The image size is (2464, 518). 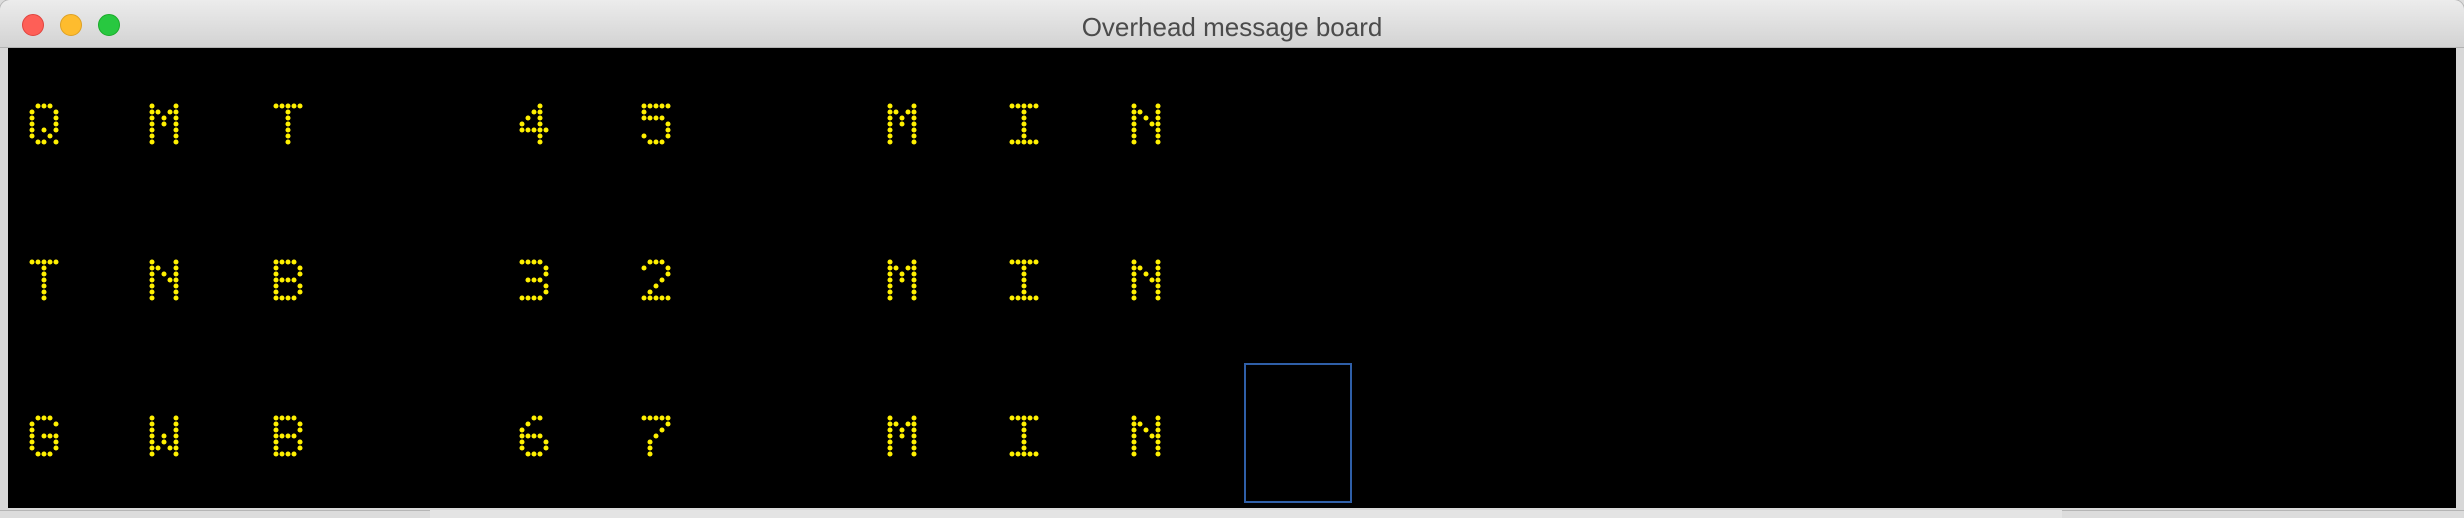 I want to click on window-title: Overhead message board, so click(x=1232, y=27).